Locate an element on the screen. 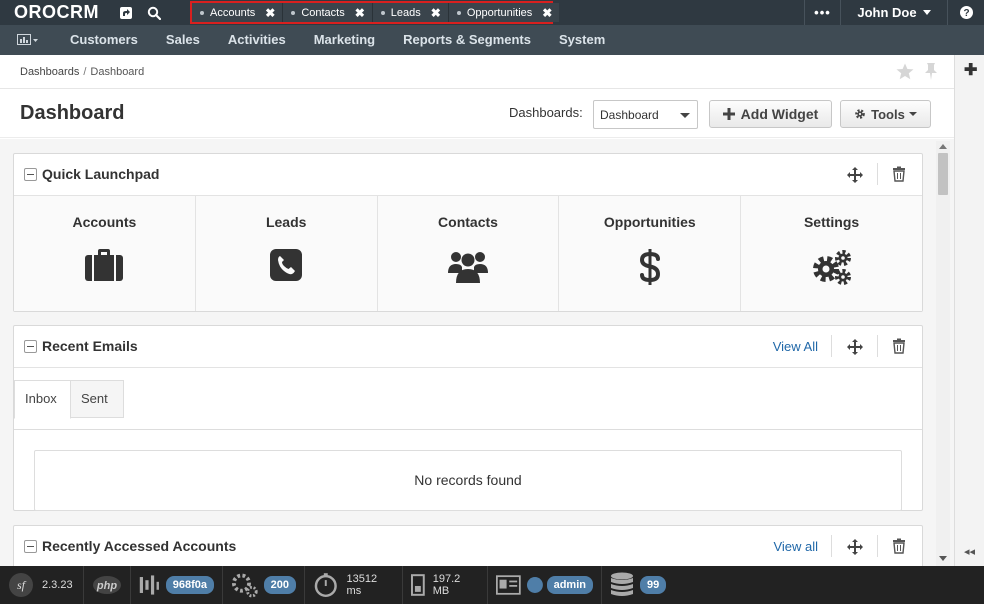 The height and width of the screenshot is (604, 984). widget-title: Quick Launchpad is located at coordinates (101, 174).